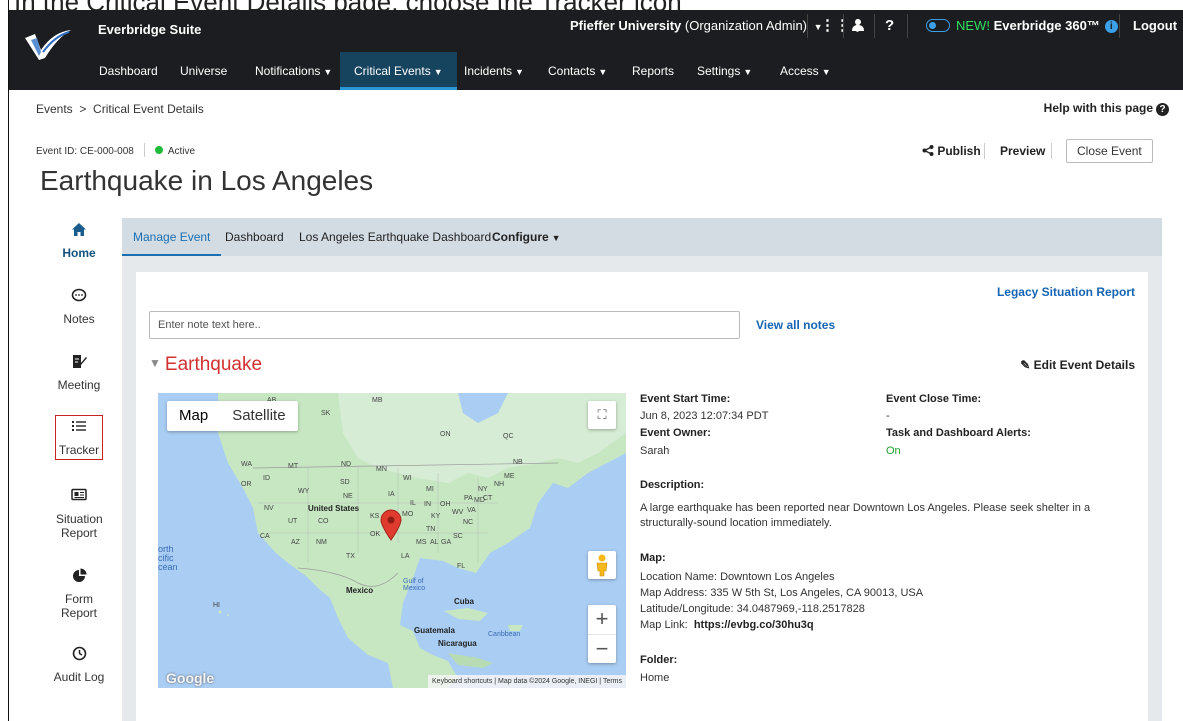 This screenshot has width=1183, height=721. What do you see at coordinates (326, 413) in the screenshot?
I see `map-label: SK` at bounding box center [326, 413].